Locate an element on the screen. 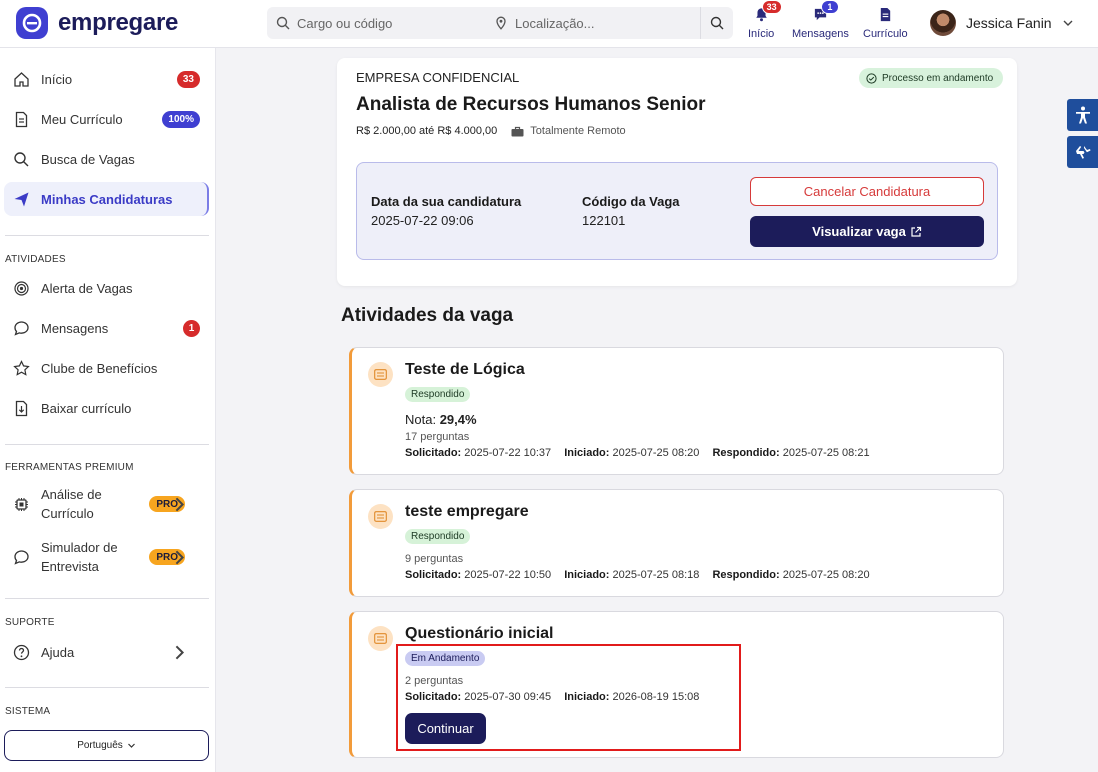 The image size is (1098, 772). sidebar-item-home: Início 33 is located at coordinates (106, 79).